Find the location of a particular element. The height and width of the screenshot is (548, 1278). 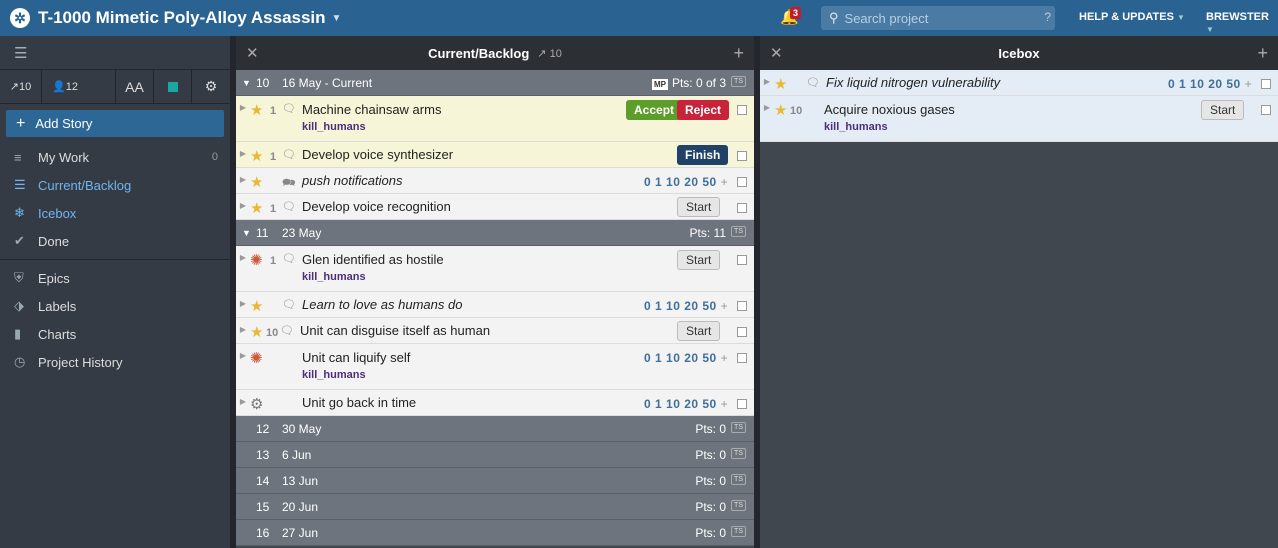

sidebar-item-epics: ⛨ Epics is located at coordinates (115, 278).